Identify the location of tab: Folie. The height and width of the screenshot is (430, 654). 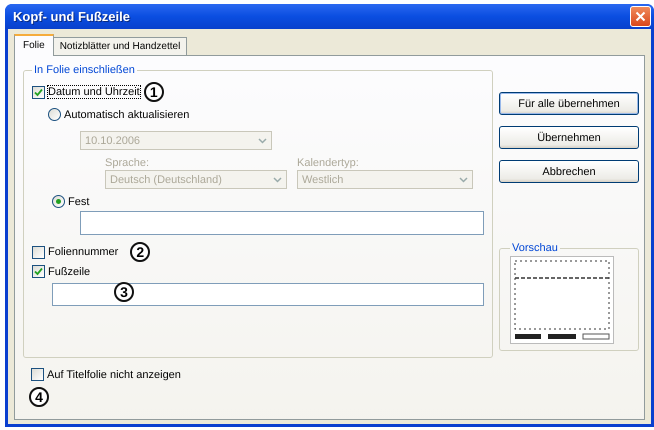
(34, 45).